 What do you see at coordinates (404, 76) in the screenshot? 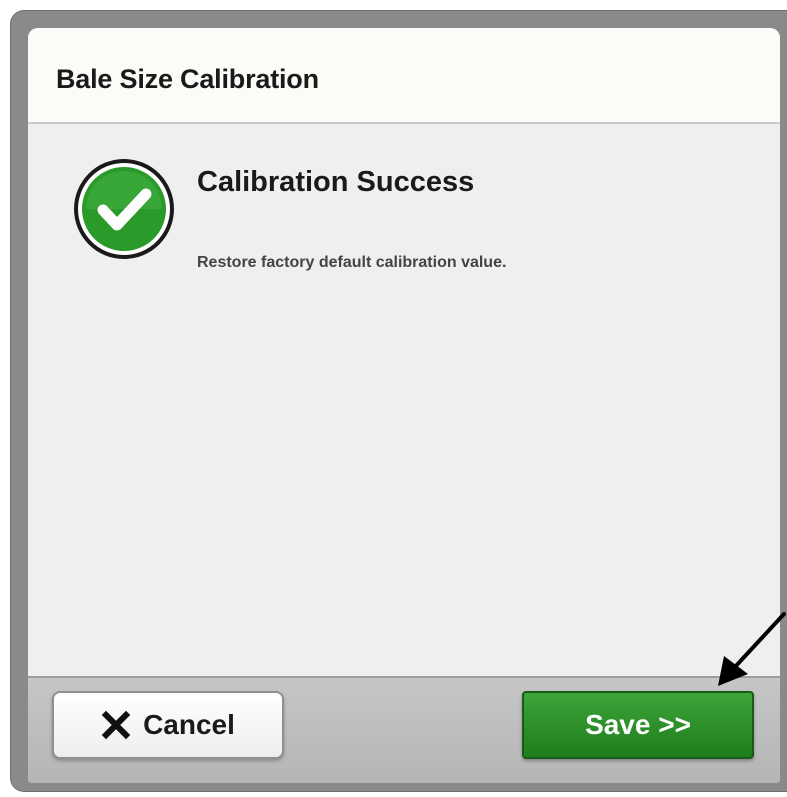
I see `dialog-header: Bale Size Calibration` at bounding box center [404, 76].